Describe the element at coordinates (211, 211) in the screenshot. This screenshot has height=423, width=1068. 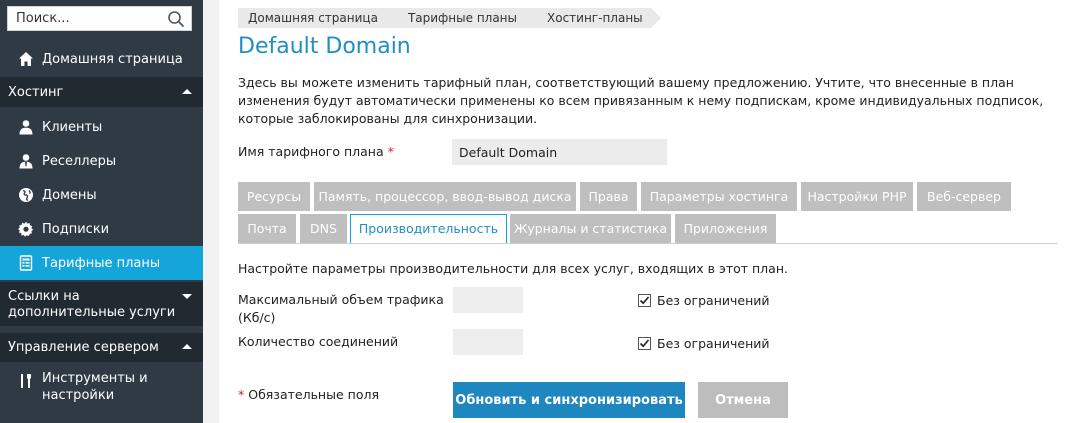
I see `sidebar-gutter` at that location.